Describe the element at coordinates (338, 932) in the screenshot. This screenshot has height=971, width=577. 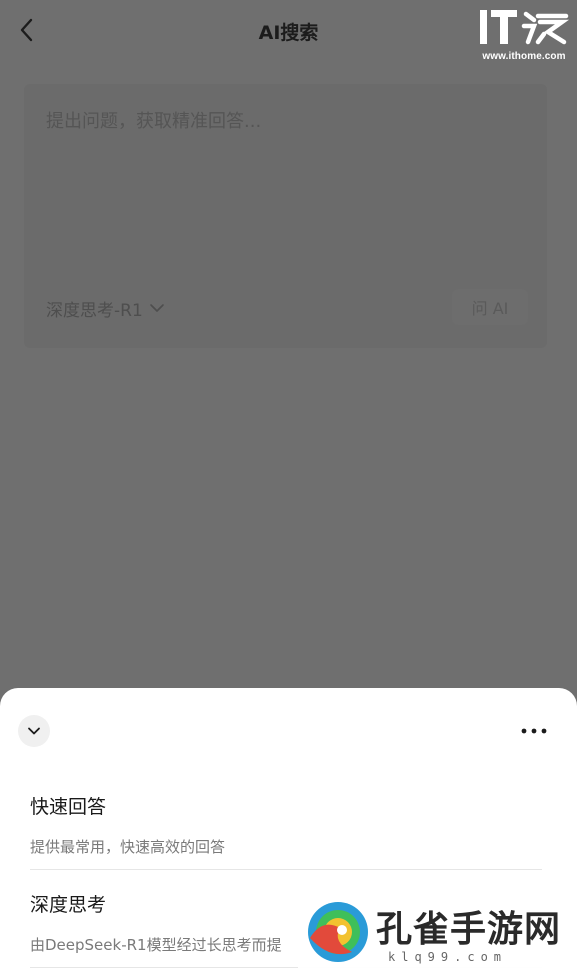
I see `peacock-logo-icon` at that location.